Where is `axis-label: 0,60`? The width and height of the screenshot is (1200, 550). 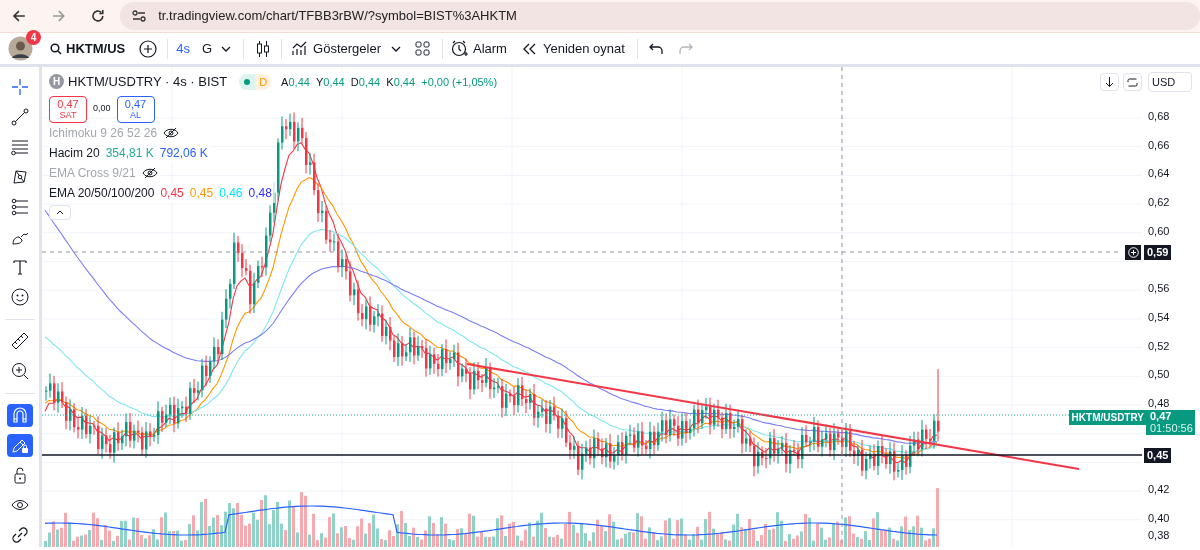 axis-label: 0,60 is located at coordinates (1159, 230).